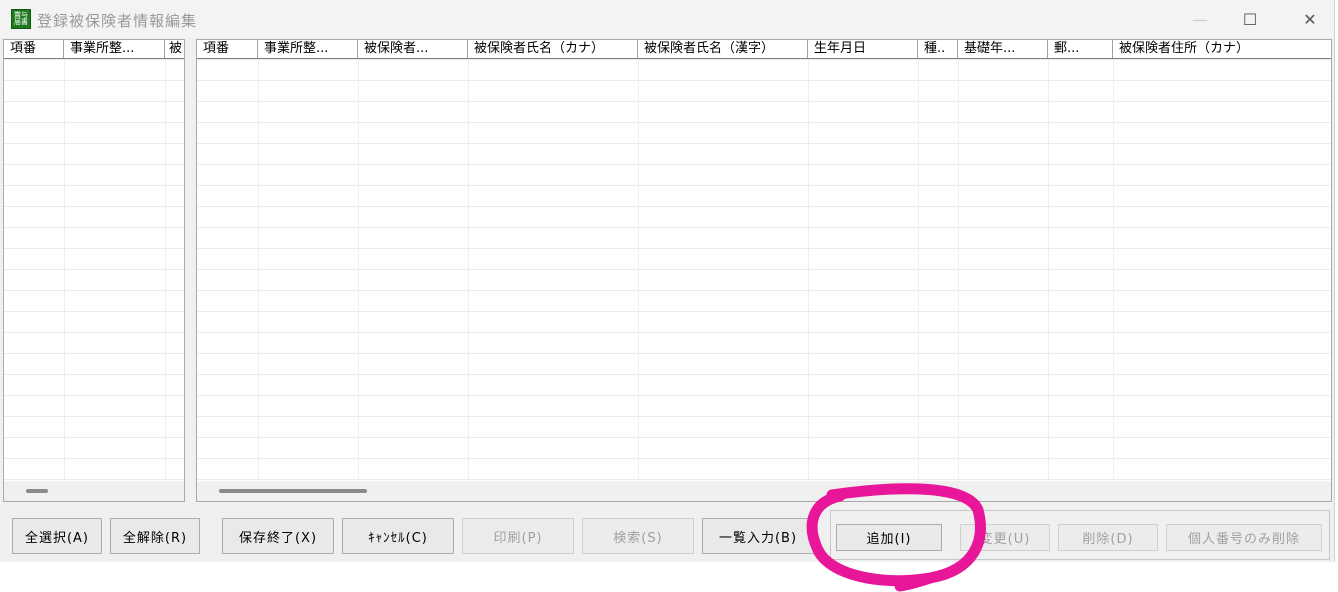  I want to click on main-col-header: 項番, so click(227, 49).